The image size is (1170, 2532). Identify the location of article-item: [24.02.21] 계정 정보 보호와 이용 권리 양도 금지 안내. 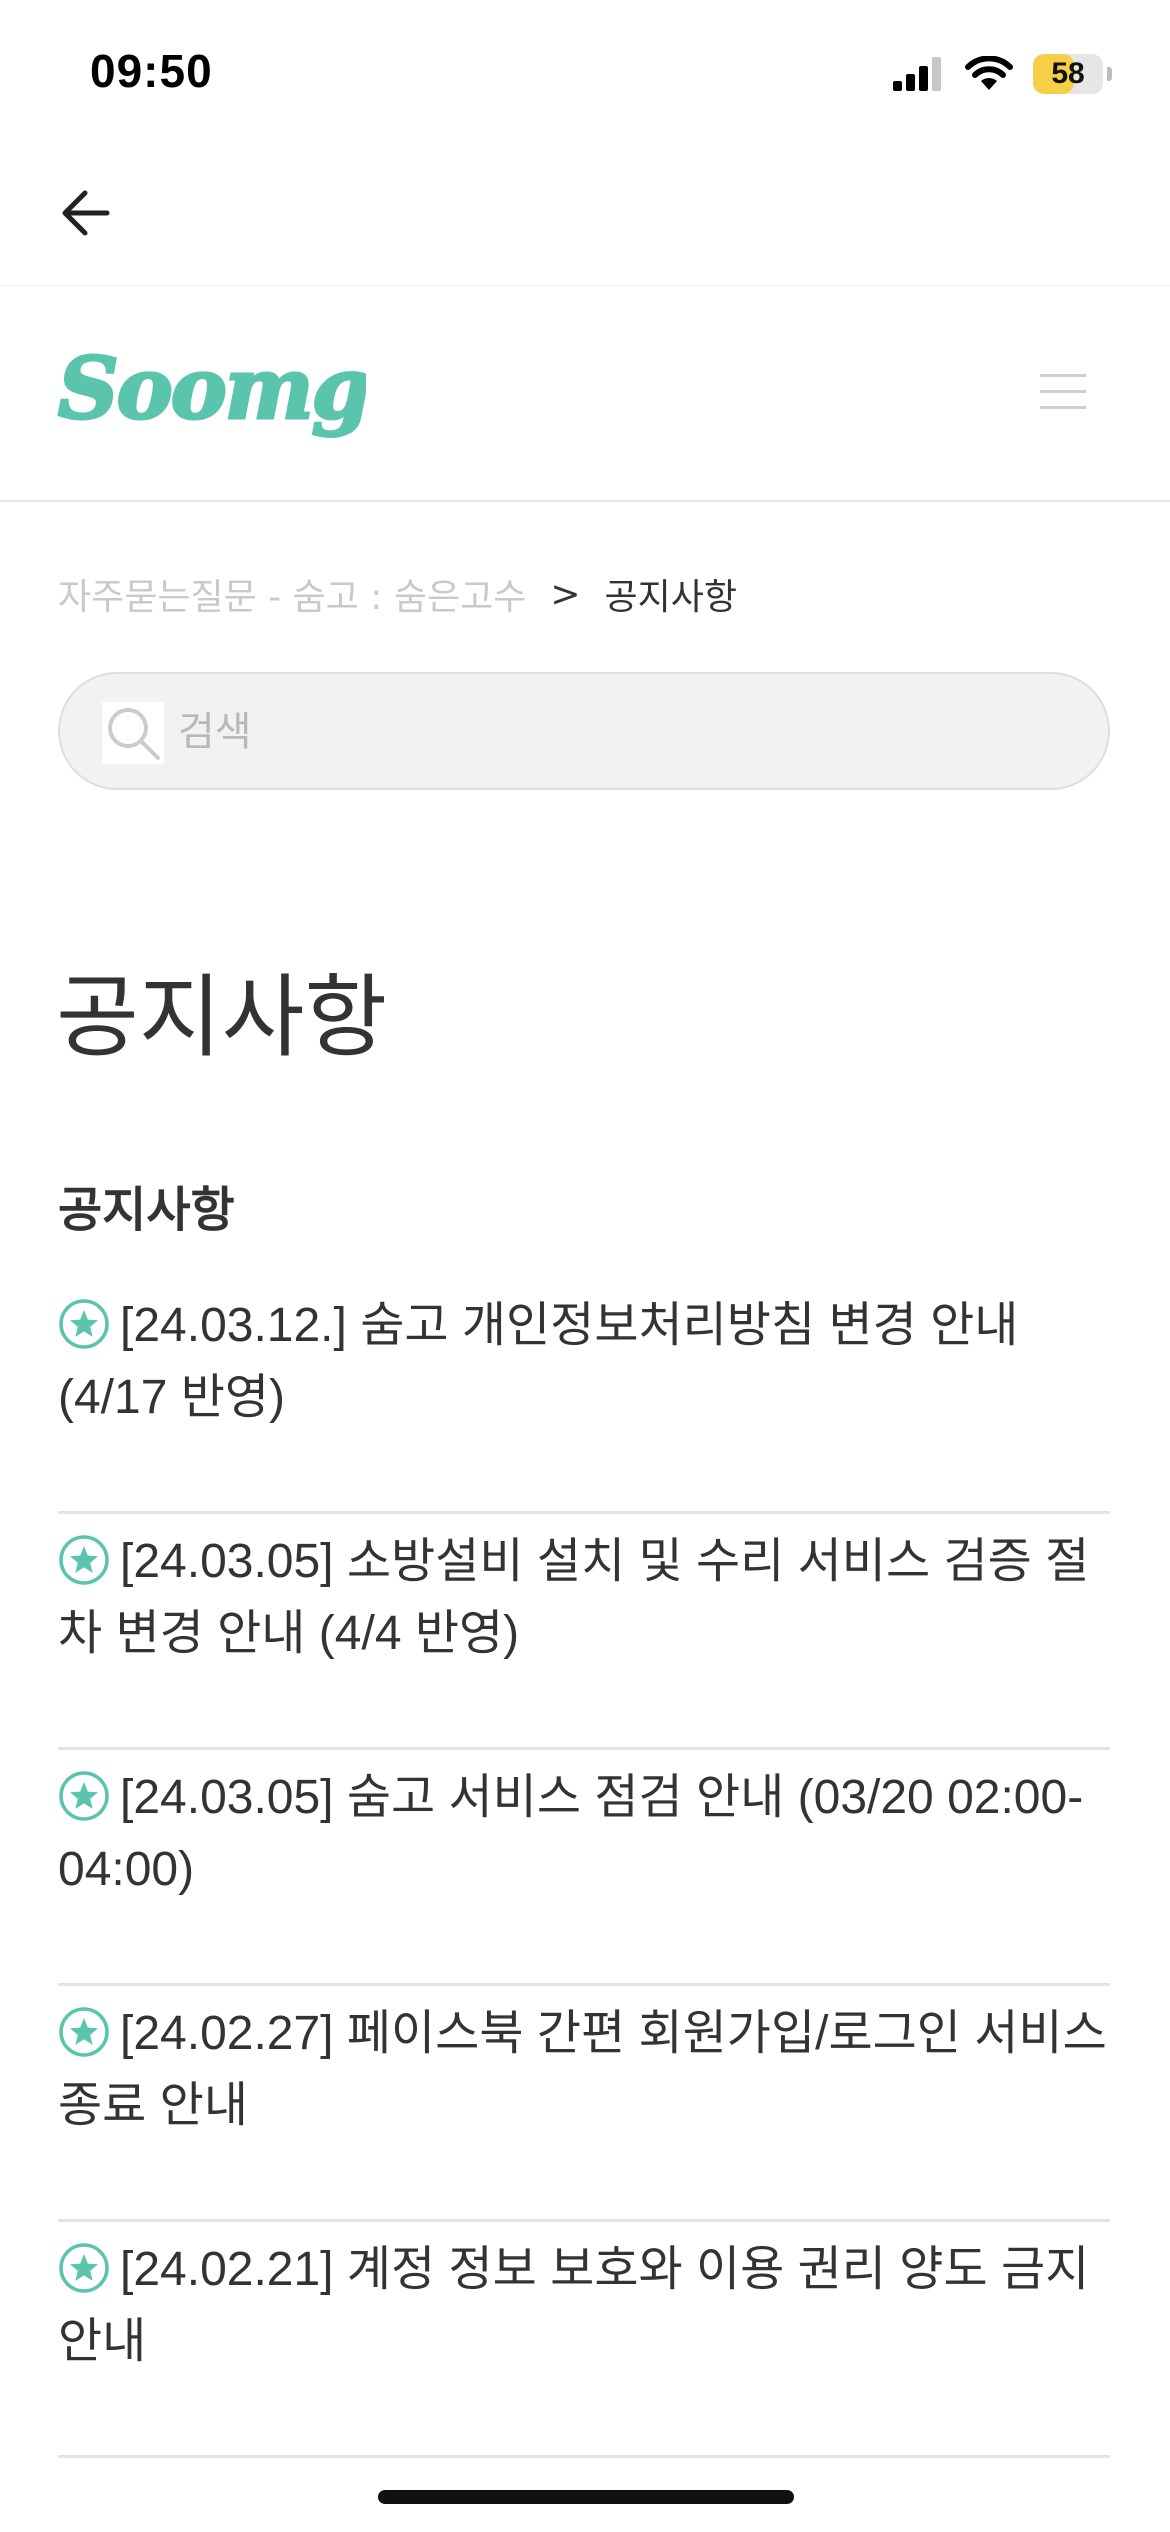
(584, 2340).